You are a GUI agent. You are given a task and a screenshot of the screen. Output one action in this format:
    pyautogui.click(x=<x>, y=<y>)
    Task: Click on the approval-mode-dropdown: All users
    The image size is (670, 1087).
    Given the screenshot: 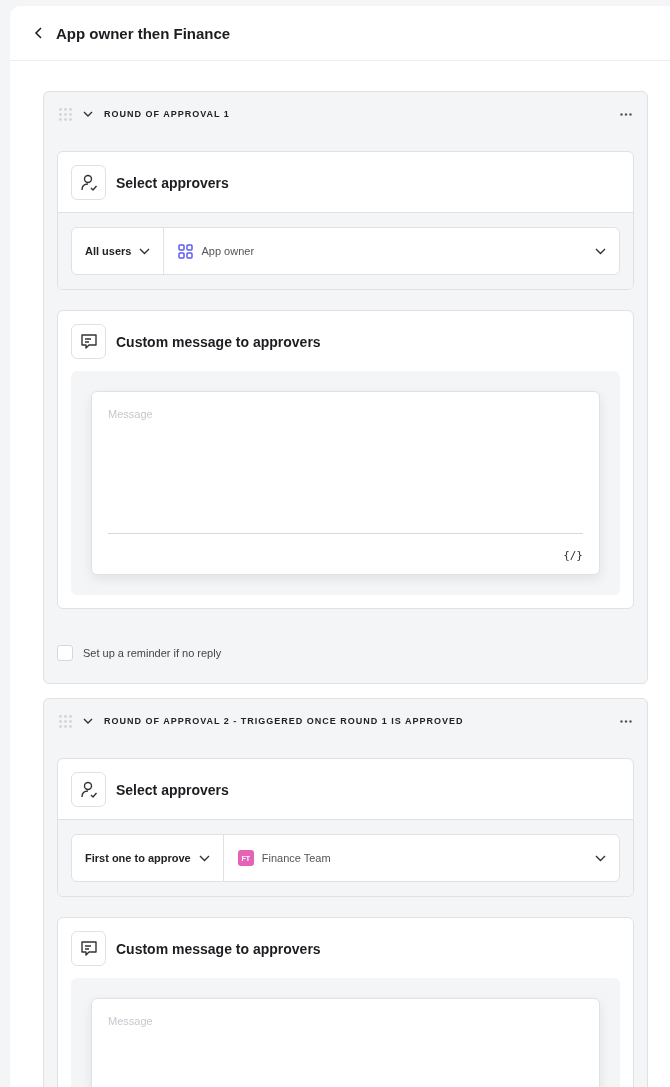 What is the action you would take?
    pyautogui.click(x=118, y=251)
    